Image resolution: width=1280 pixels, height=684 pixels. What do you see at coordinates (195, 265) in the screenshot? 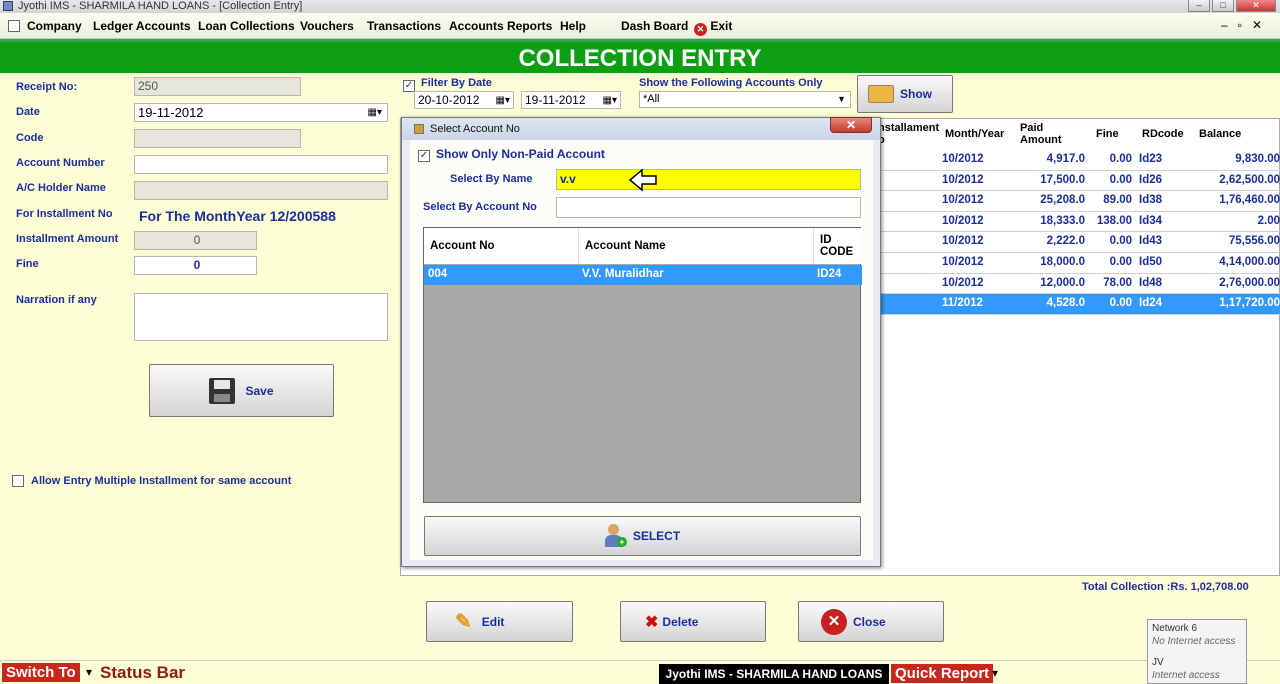
I see `fine-field: 0` at bounding box center [195, 265].